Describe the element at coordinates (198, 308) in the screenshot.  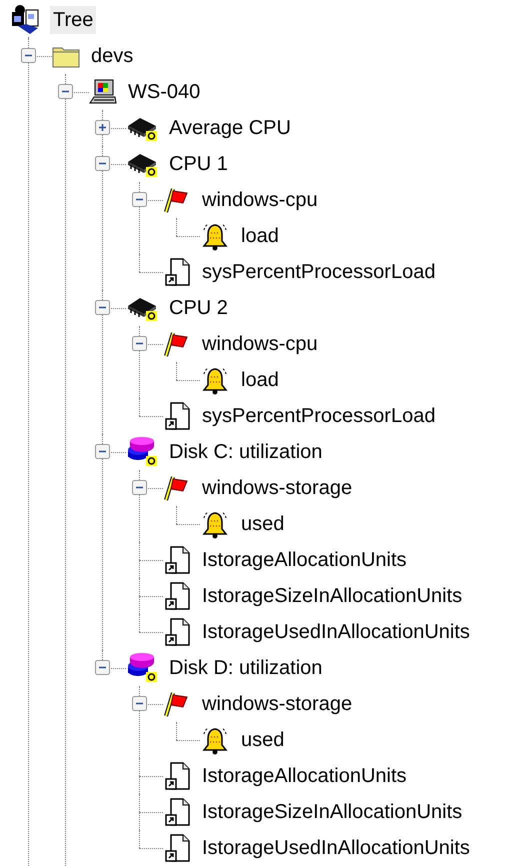
I see `tree-item: CPU 2` at that location.